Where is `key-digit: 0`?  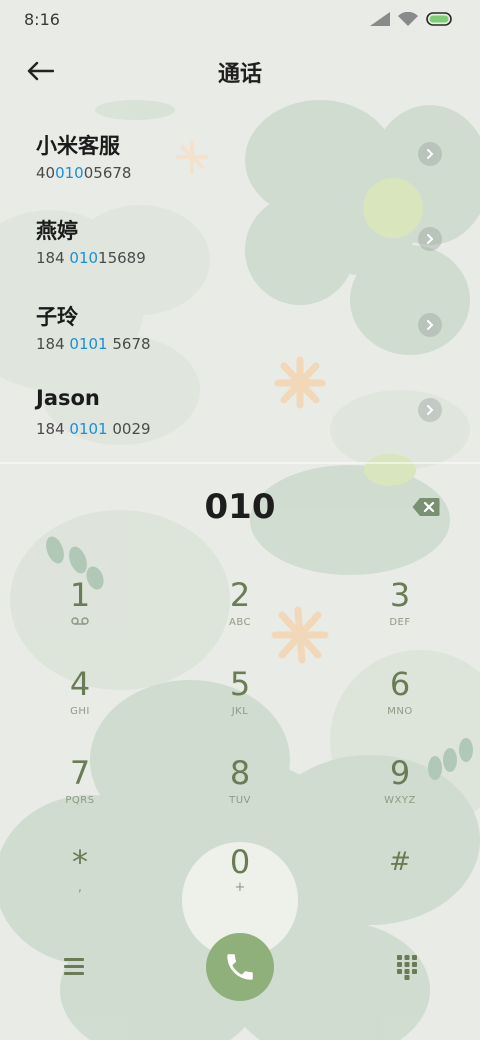
key-digit: 0 is located at coordinates (240, 862).